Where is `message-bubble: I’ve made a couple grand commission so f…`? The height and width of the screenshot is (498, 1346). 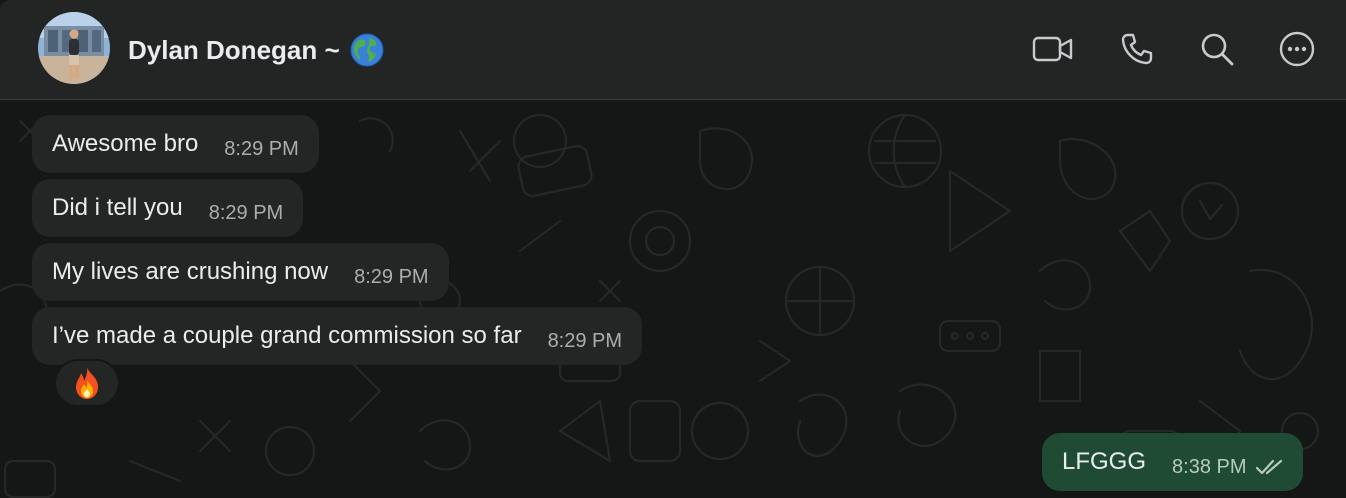
message-bubble: I’ve made a couple grand commission so f… is located at coordinates (337, 336).